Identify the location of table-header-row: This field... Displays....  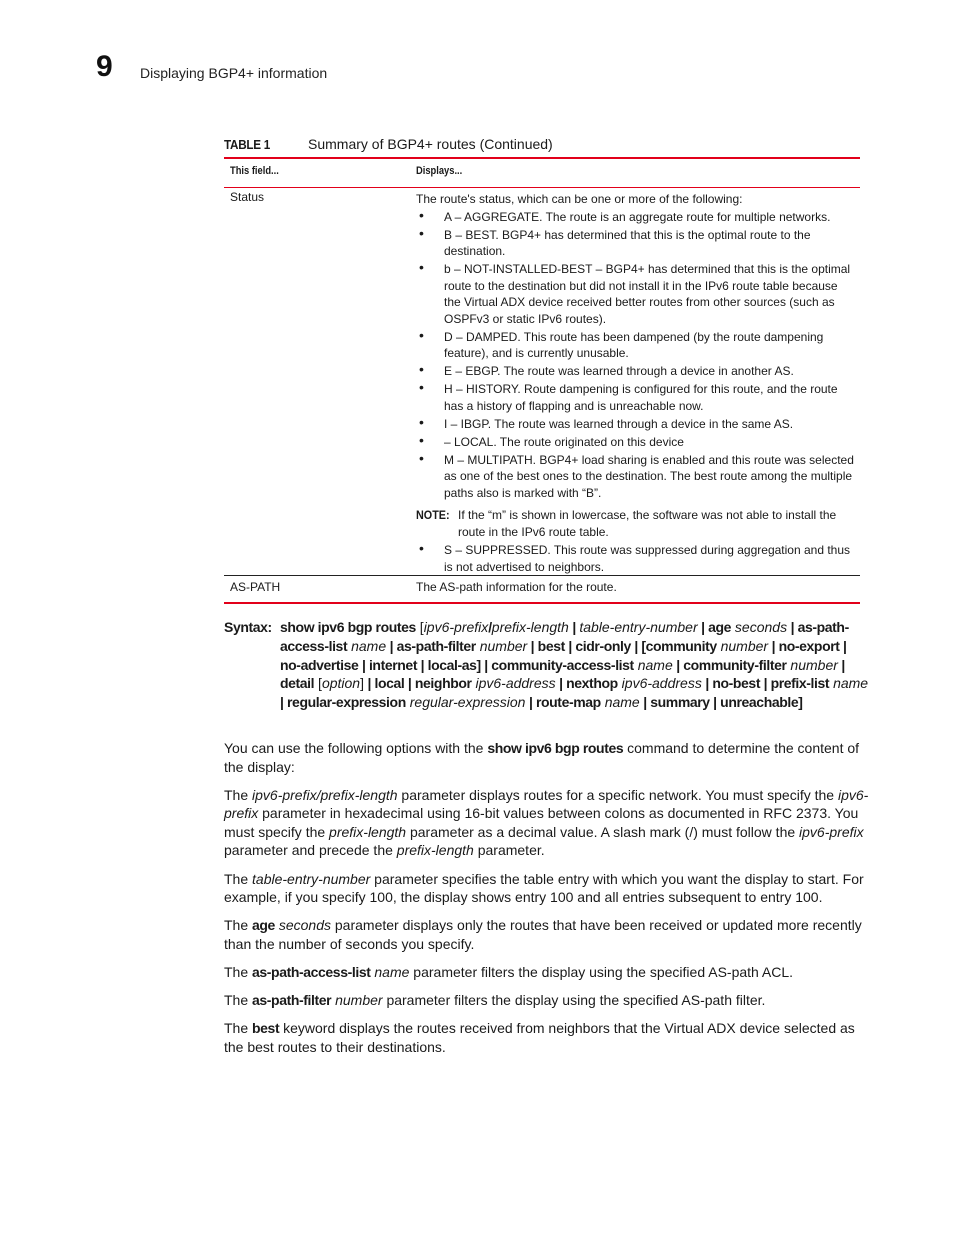
(542, 173).